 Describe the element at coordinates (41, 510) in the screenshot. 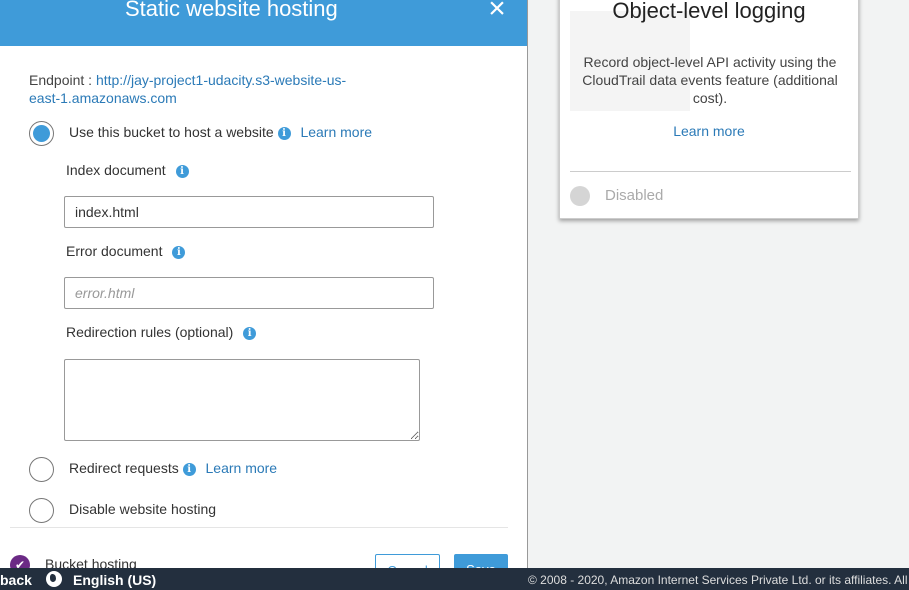

I see `radio-disable-hosting` at that location.